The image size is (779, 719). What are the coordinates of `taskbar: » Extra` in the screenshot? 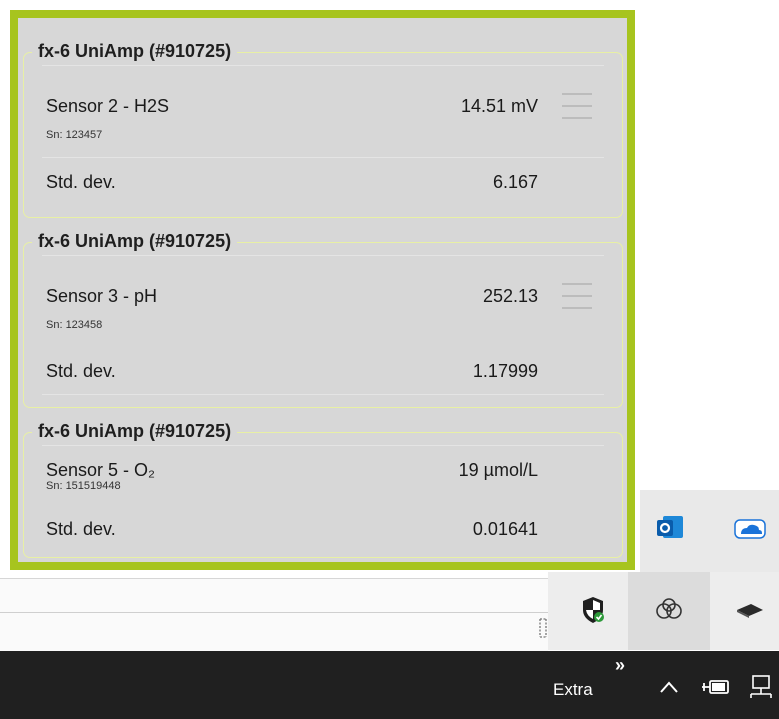 It's located at (389, 685).